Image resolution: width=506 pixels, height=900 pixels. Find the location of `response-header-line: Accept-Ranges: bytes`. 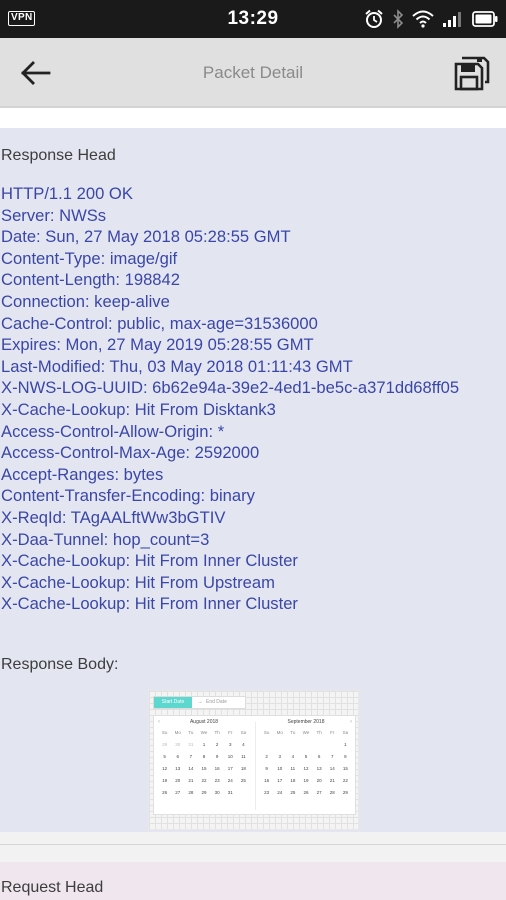

response-header-line: Accept-Ranges: bytes is located at coordinates (82, 474).